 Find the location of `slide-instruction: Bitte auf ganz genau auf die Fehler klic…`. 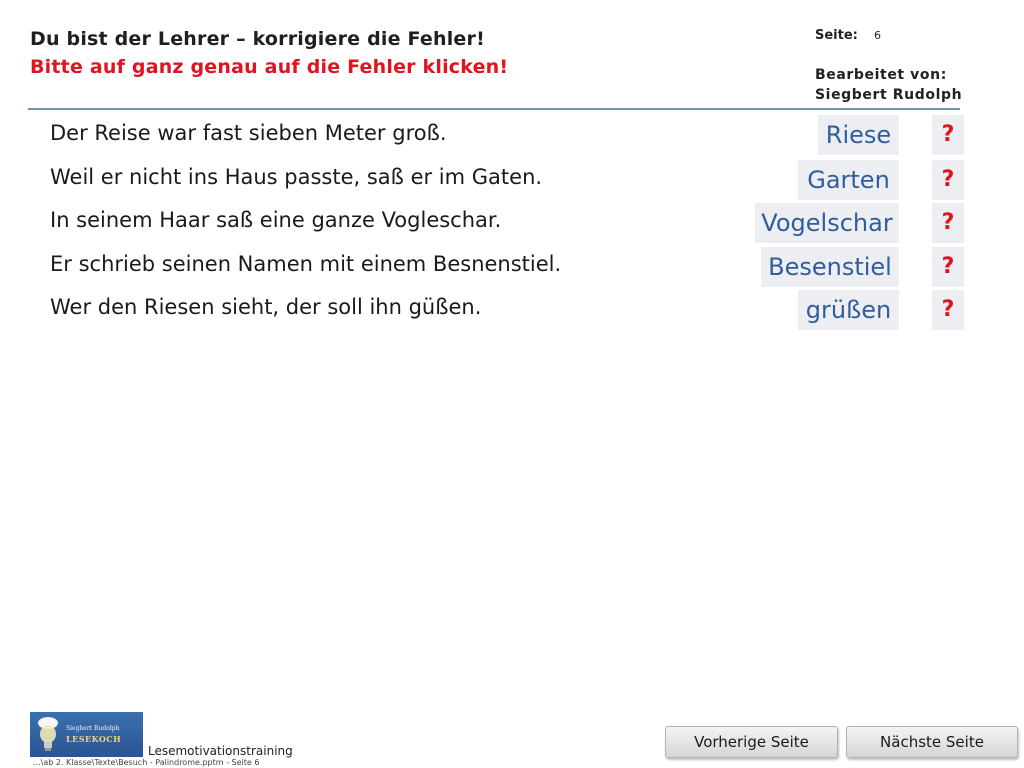

slide-instruction: Bitte auf ganz genau auf die Fehler klic… is located at coordinates (269, 67).